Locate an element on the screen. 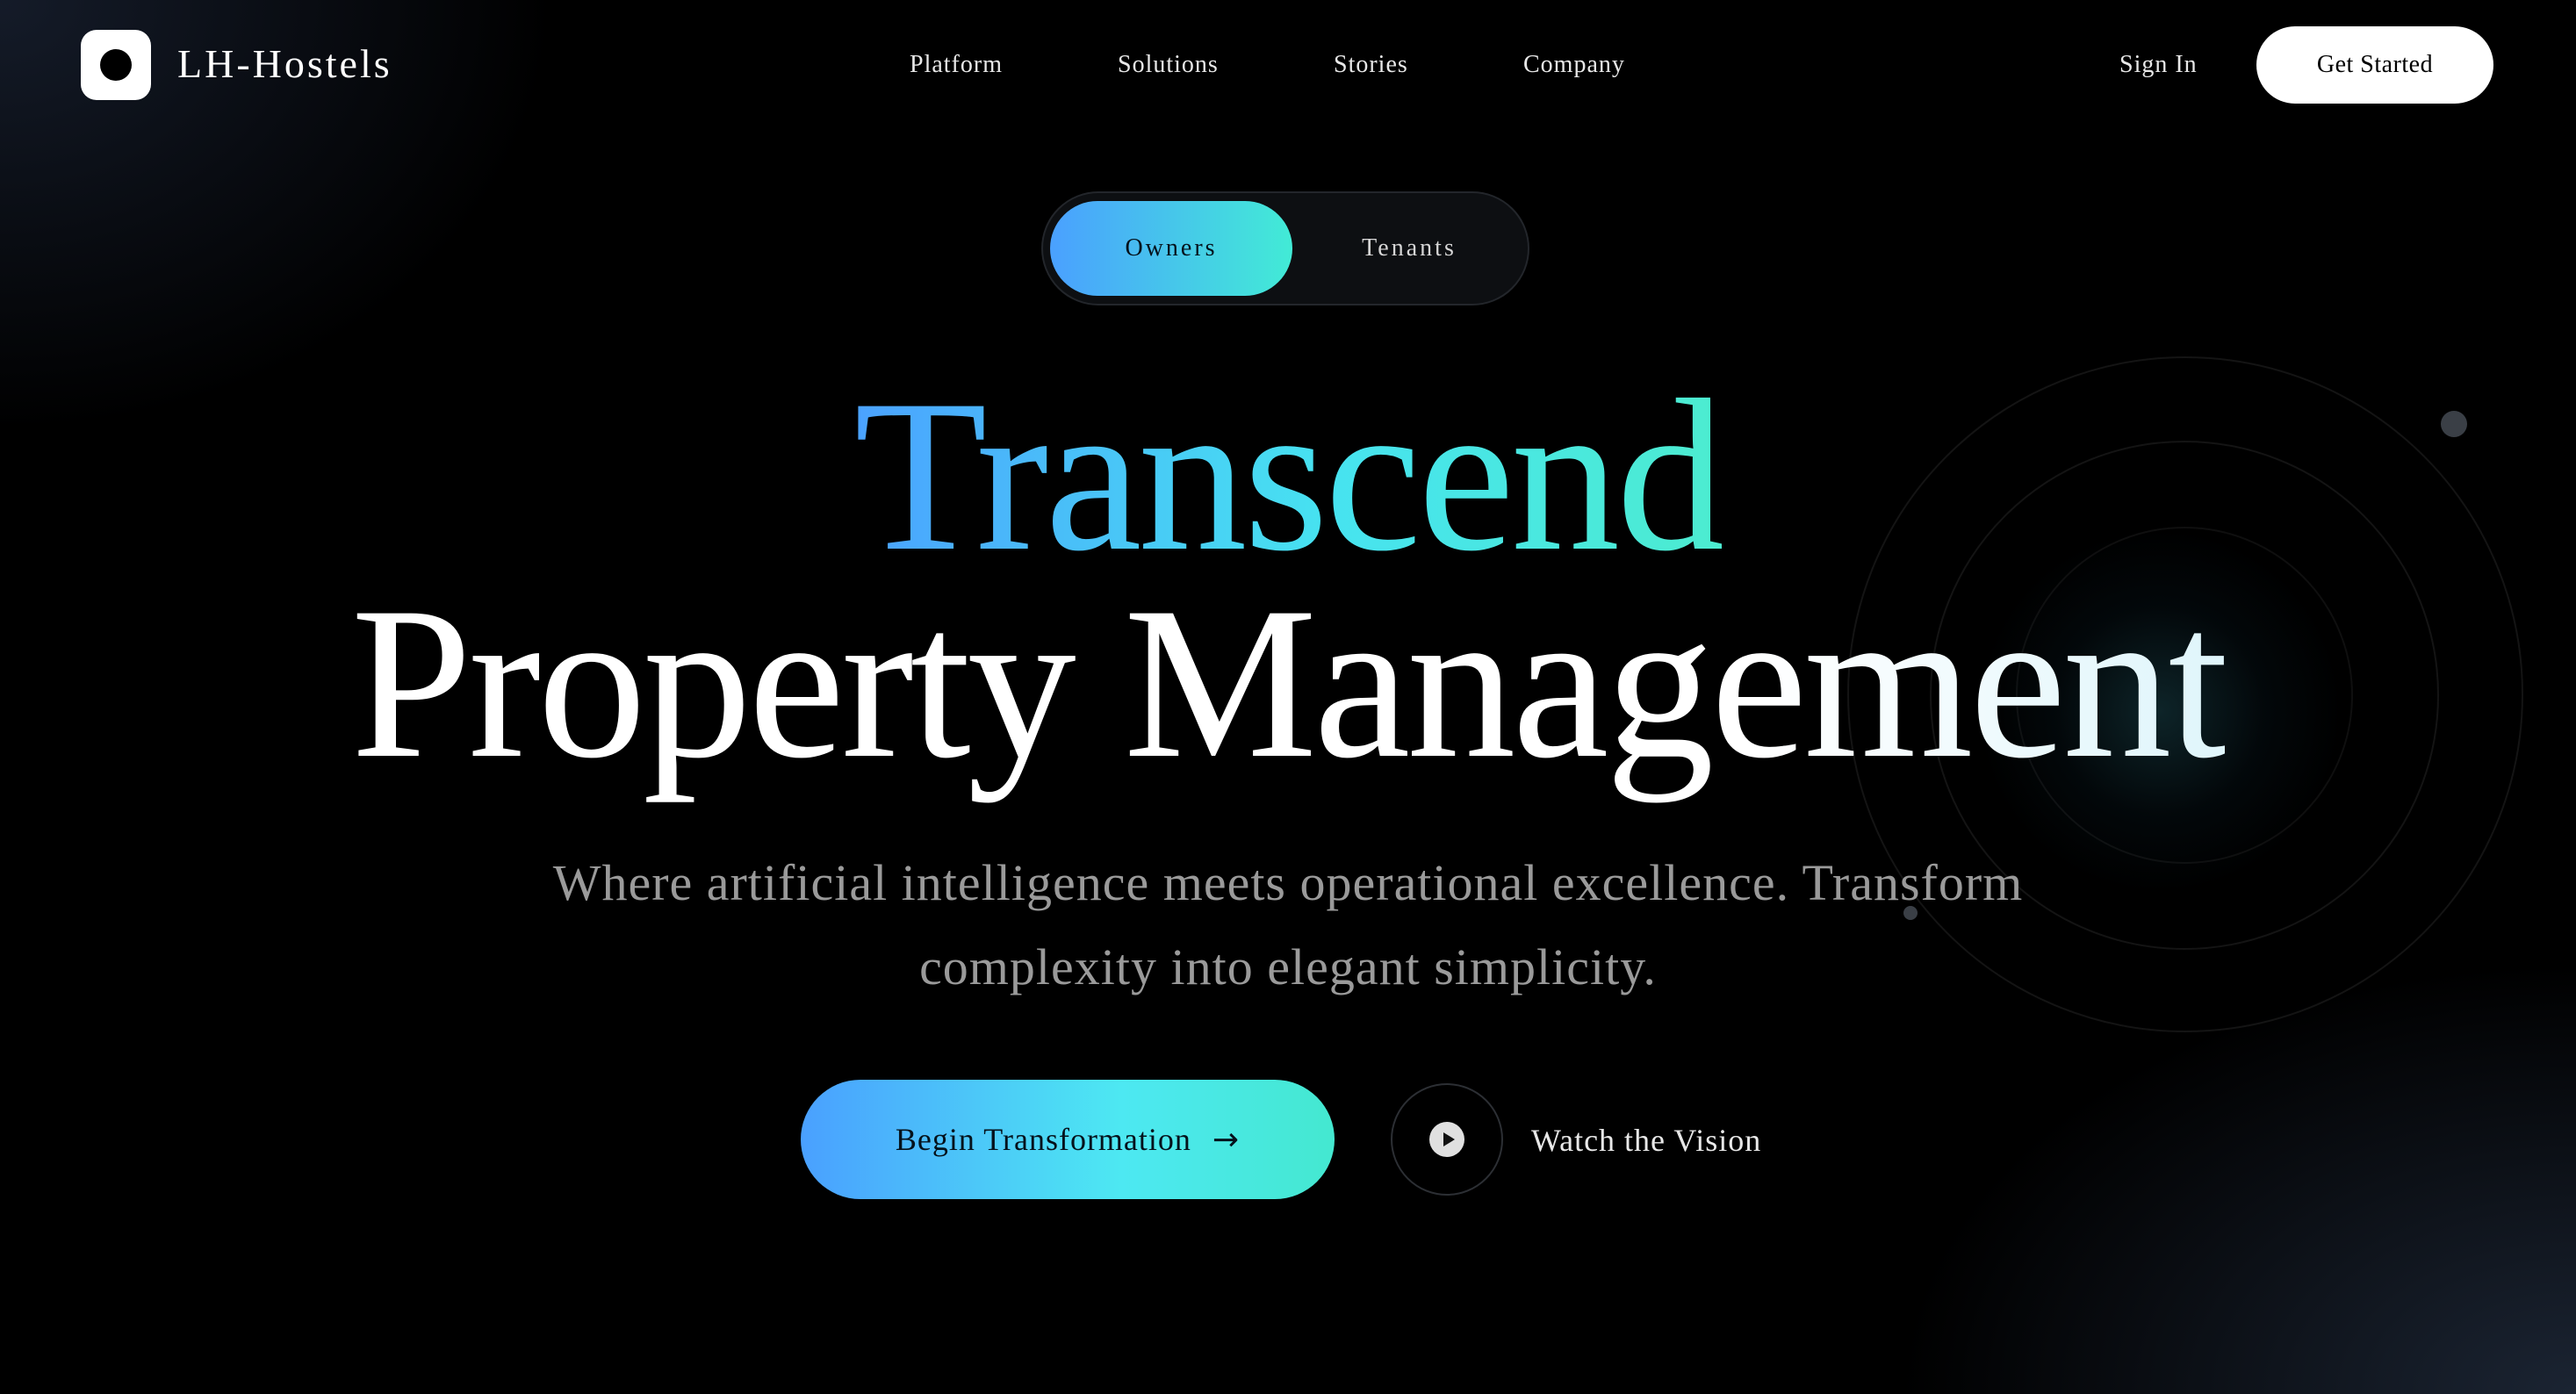 The width and height of the screenshot is (2576, 1394). begin-transformation-button: Begin Transformation → is located at coordinates (1068, 1139).